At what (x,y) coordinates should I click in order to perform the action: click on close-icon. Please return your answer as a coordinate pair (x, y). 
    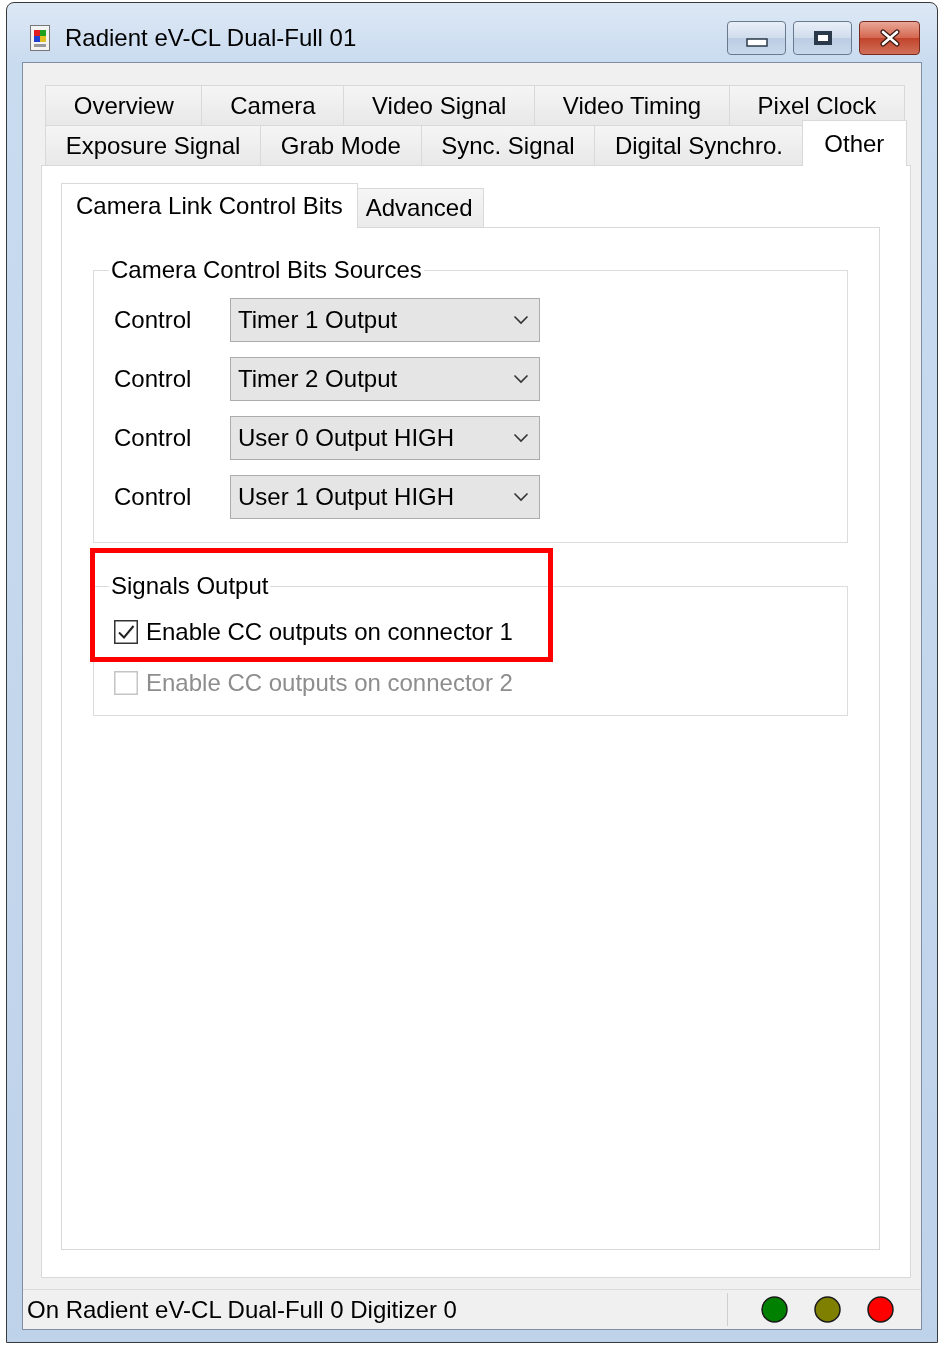
    Looking at the image, I should click on (889, 37).